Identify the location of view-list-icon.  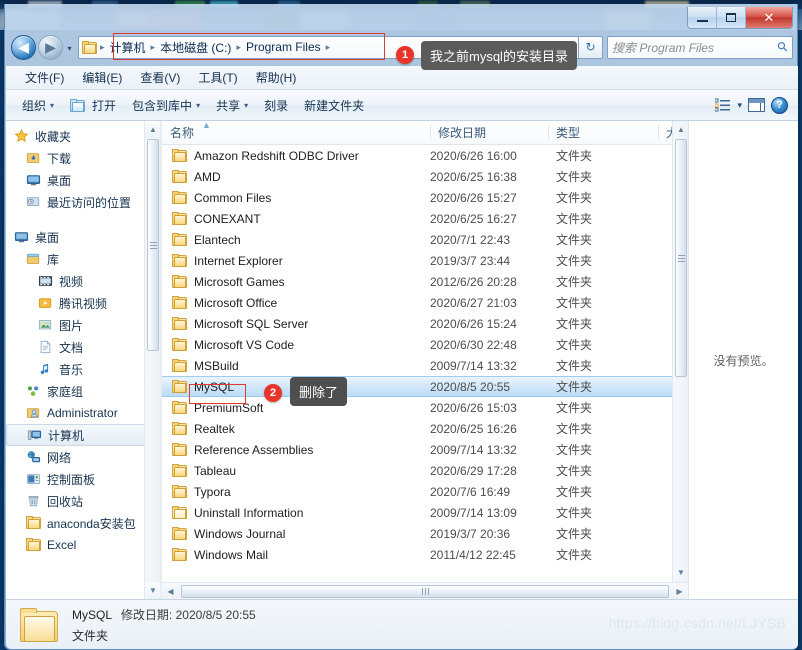
(722, 105).